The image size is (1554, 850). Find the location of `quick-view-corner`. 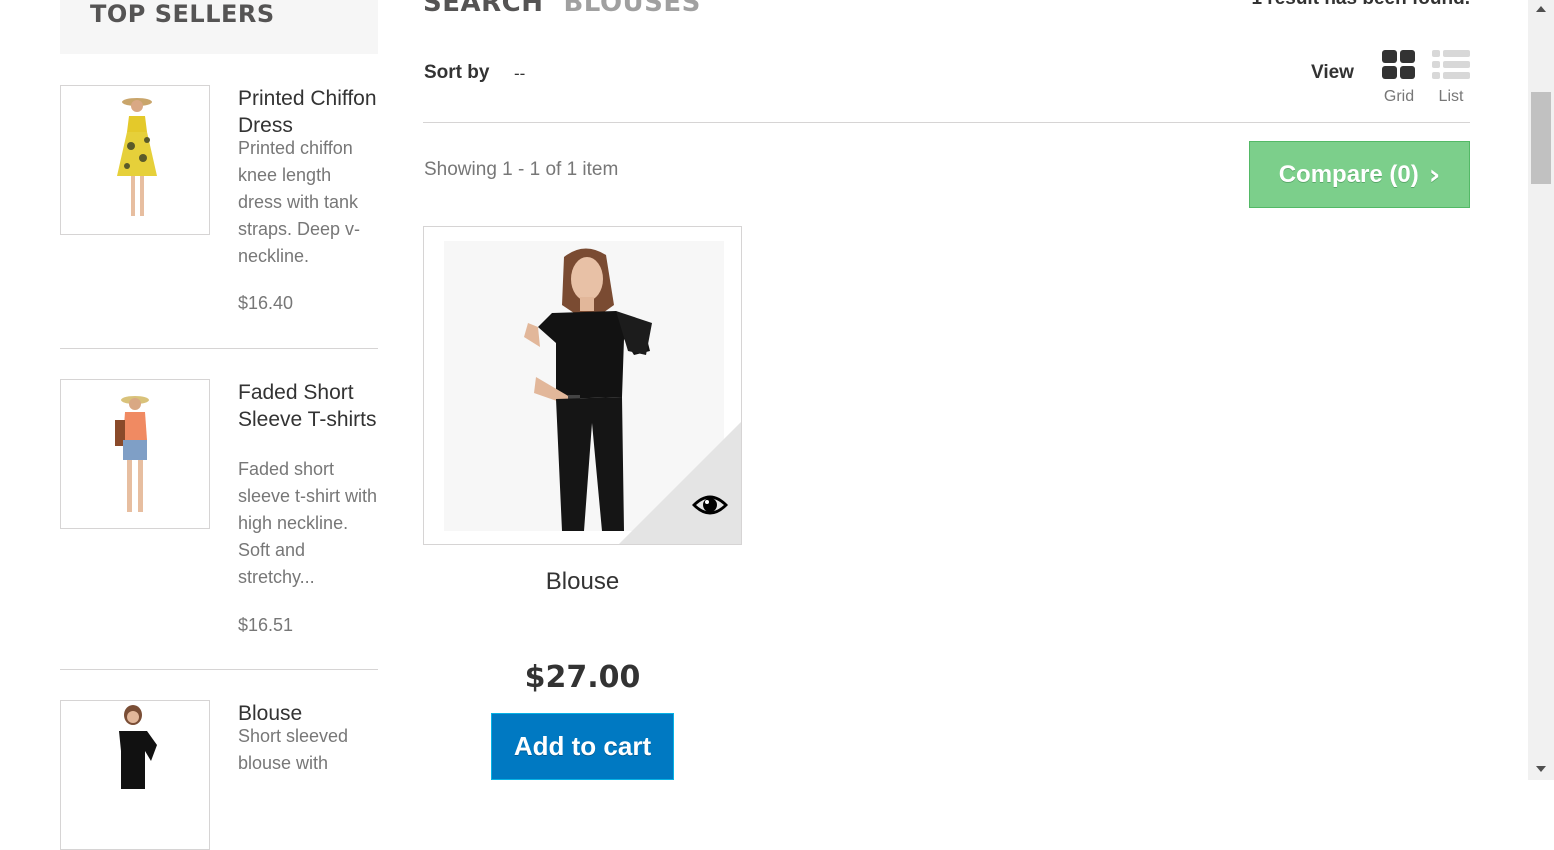

quick-view-corner is located at coordinates (680, 483).